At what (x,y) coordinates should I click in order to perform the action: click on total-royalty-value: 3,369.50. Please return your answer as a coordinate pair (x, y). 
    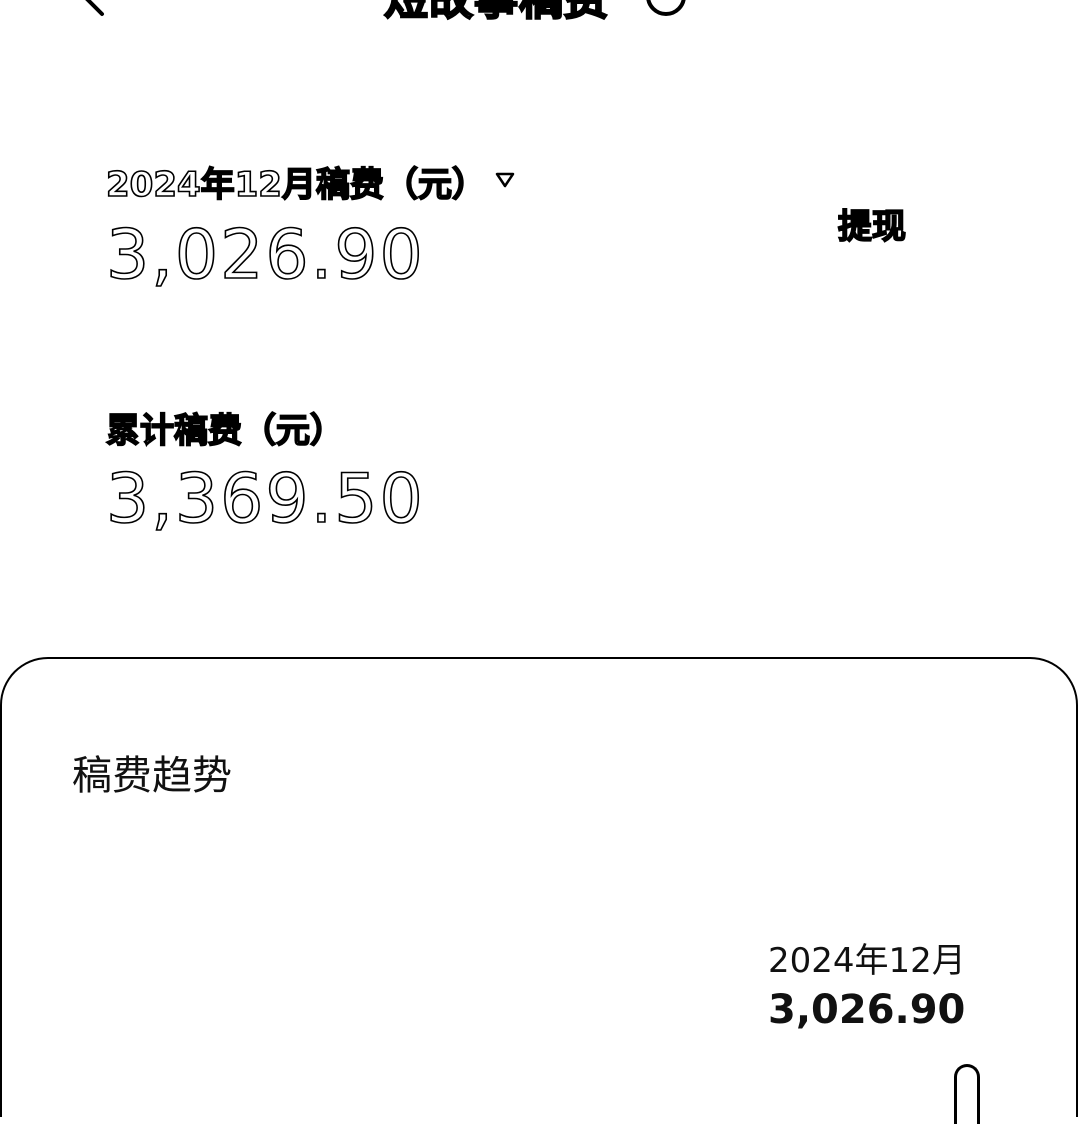
    Looking at the image, I should click on (265, 499).